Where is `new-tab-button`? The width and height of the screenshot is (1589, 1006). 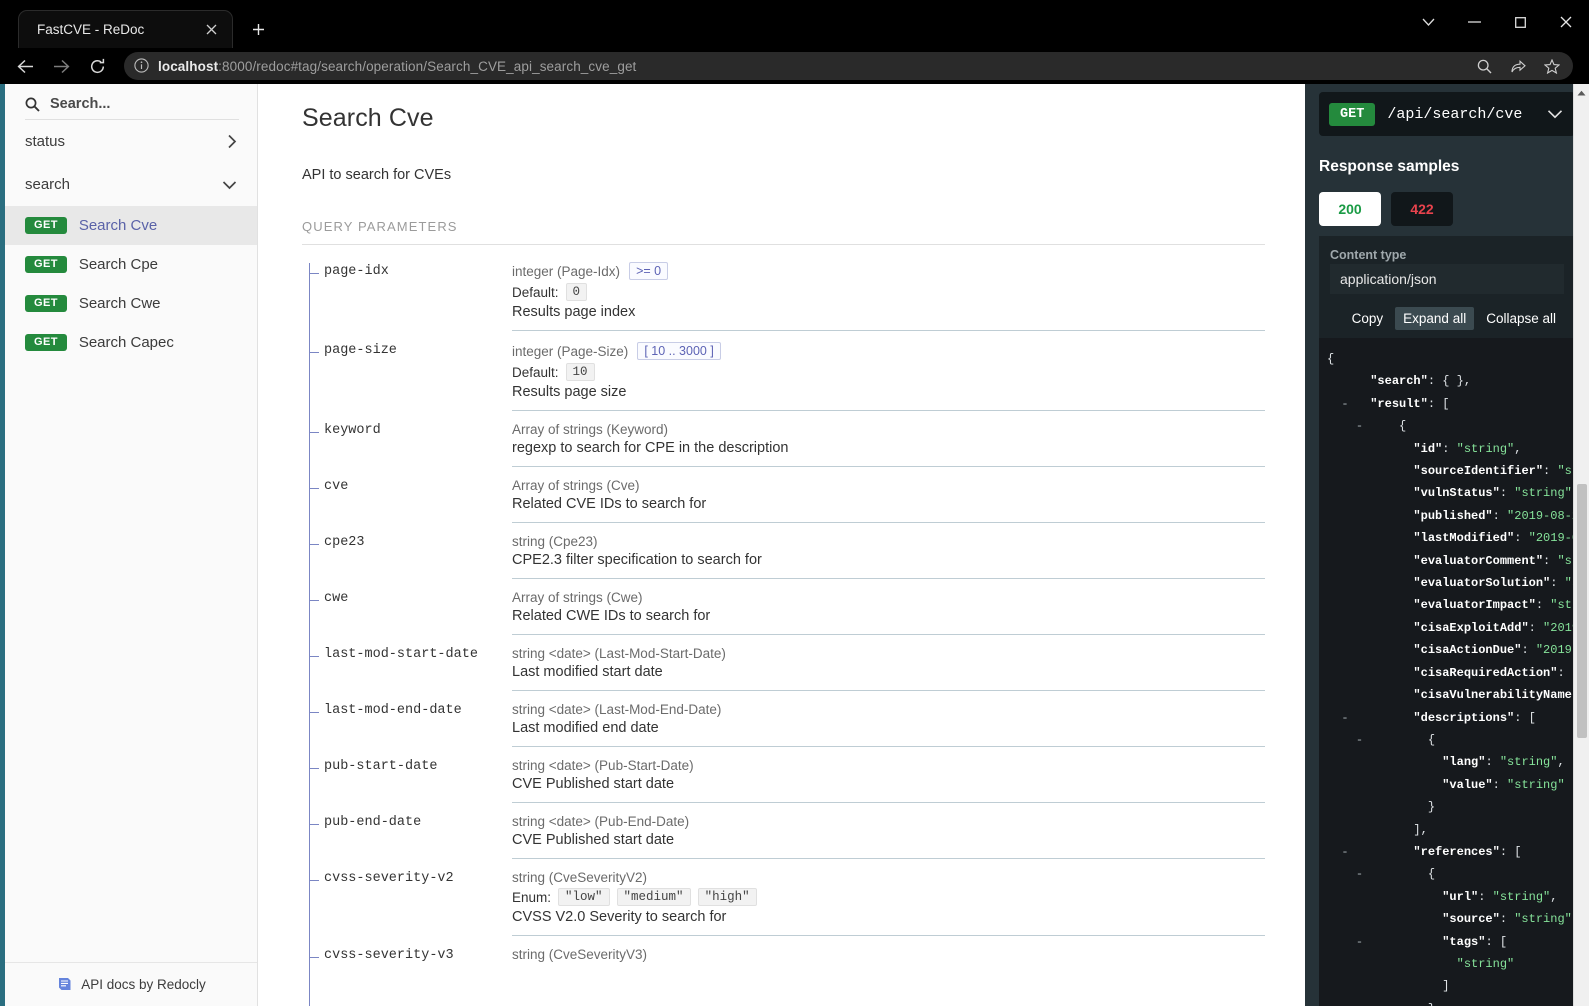 new-tab-button is located at coordinates (258, 29).